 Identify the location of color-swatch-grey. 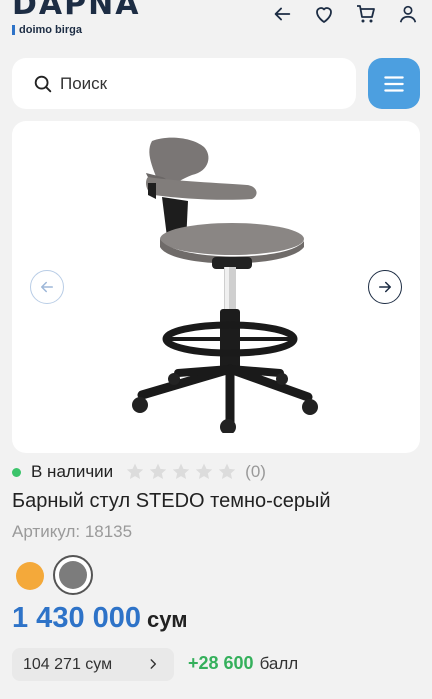
(73, 575).